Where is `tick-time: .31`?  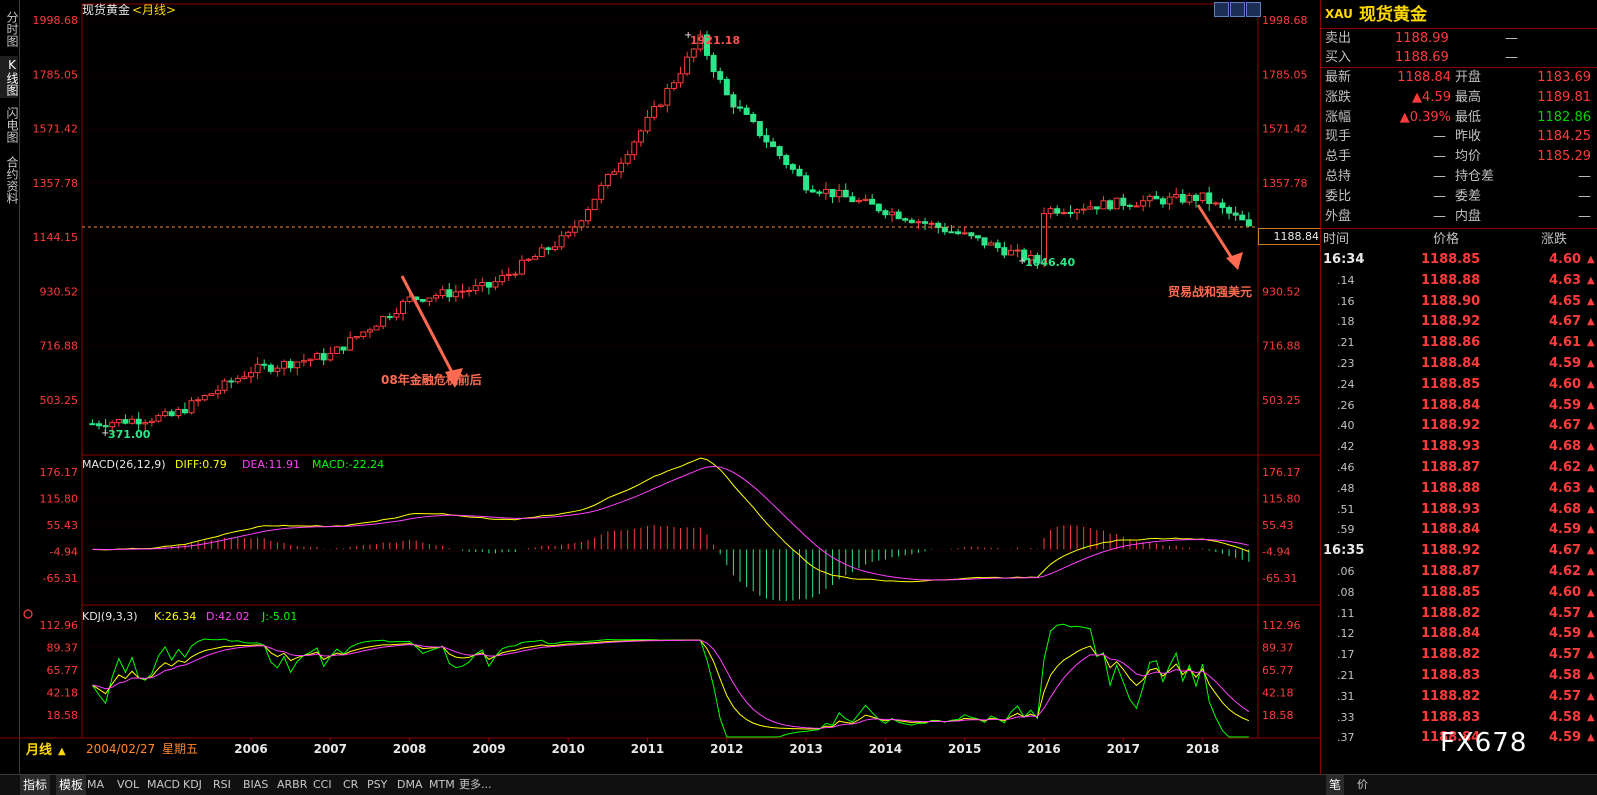 tick-time: .31 is located at coordinates (1346, 696).